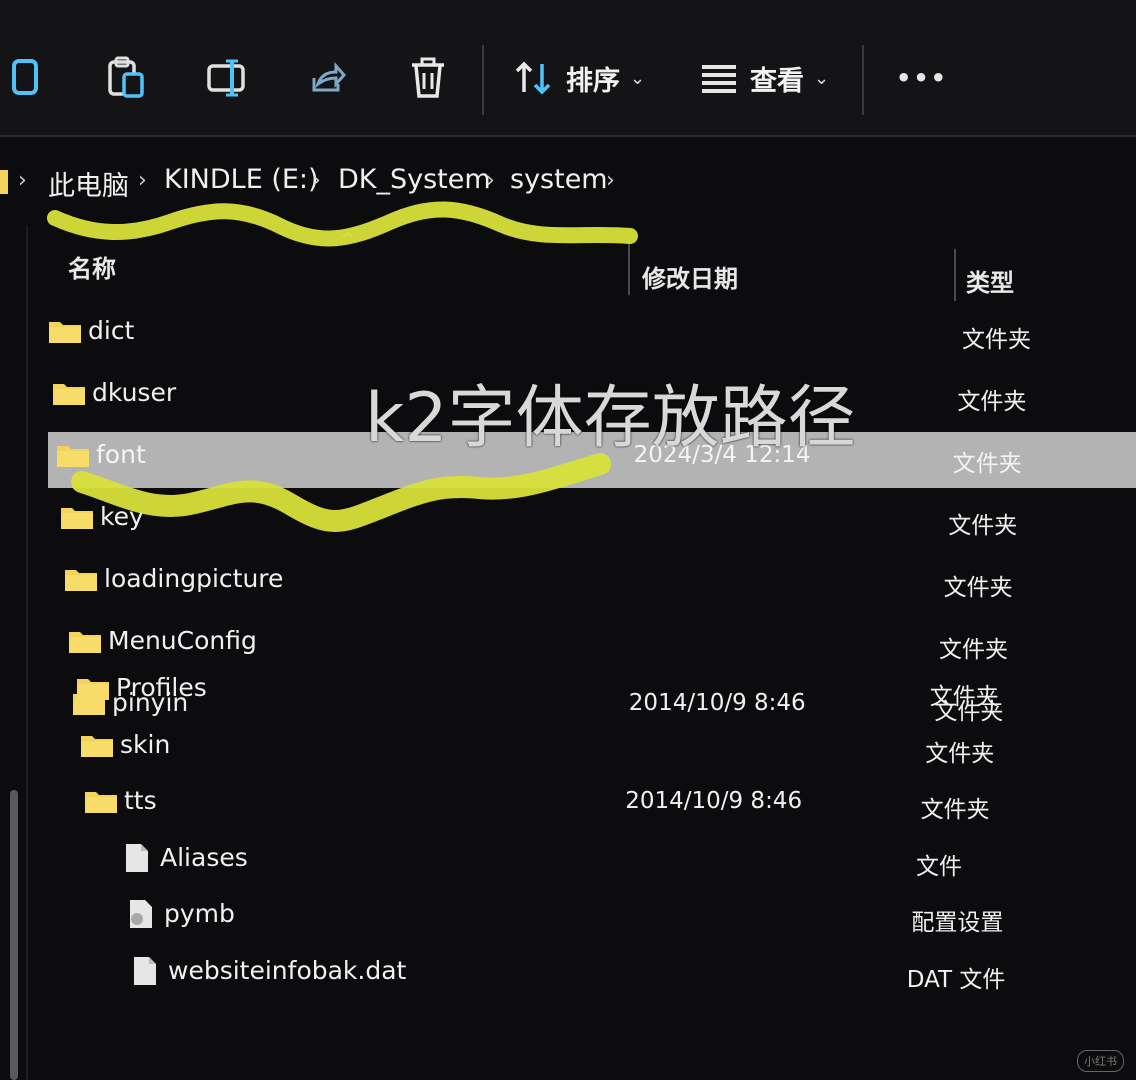 This screenshot has height=1080, width=1136. I want to click on file-name: key, so click(122, 516).